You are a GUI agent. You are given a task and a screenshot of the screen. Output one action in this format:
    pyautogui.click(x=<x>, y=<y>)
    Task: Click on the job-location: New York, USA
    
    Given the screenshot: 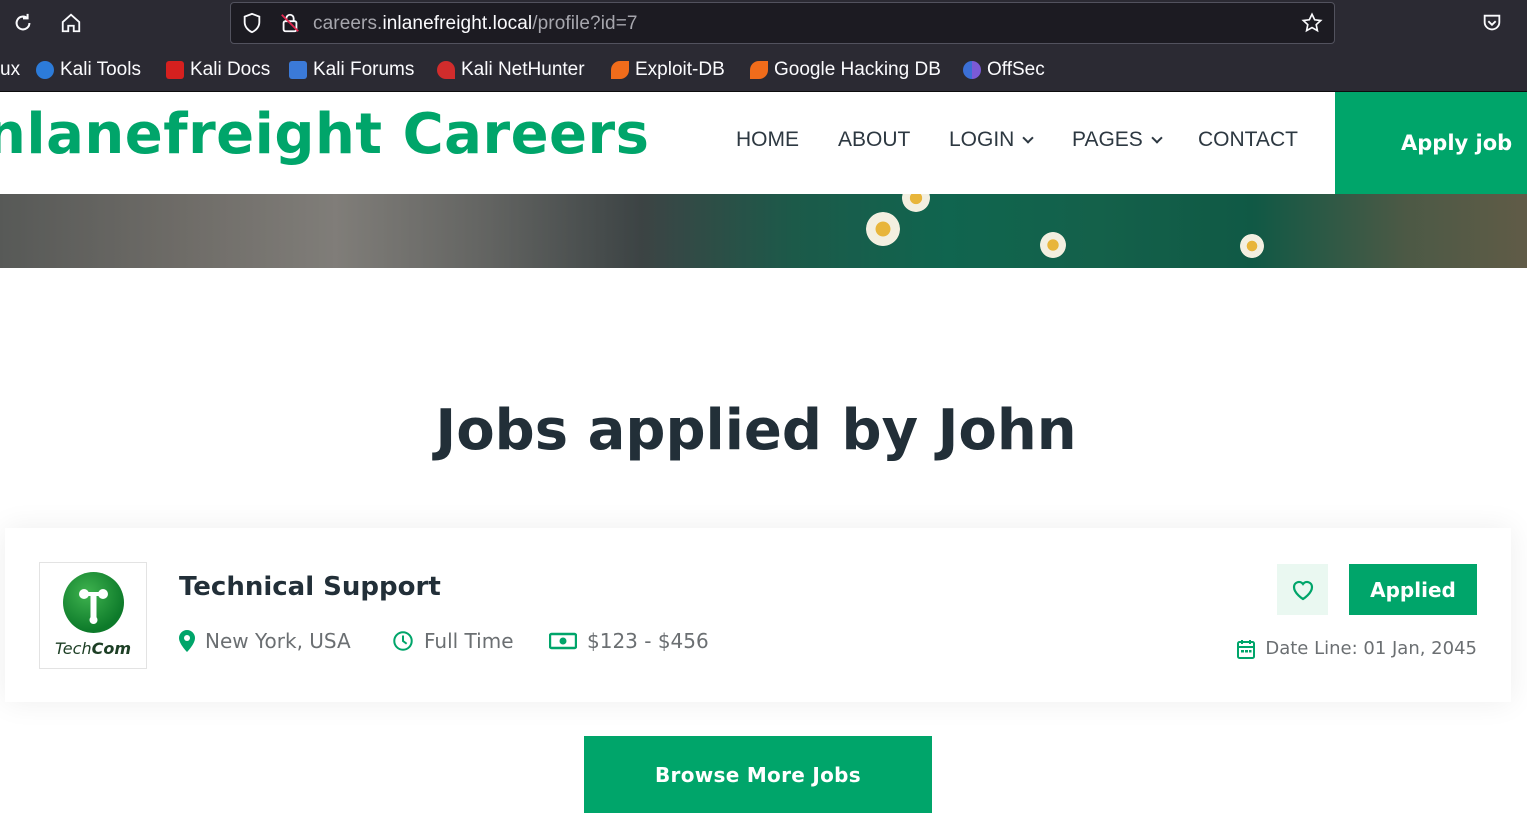 What is the action you would take?
    pyautogui.click(x=265, y=641)
    